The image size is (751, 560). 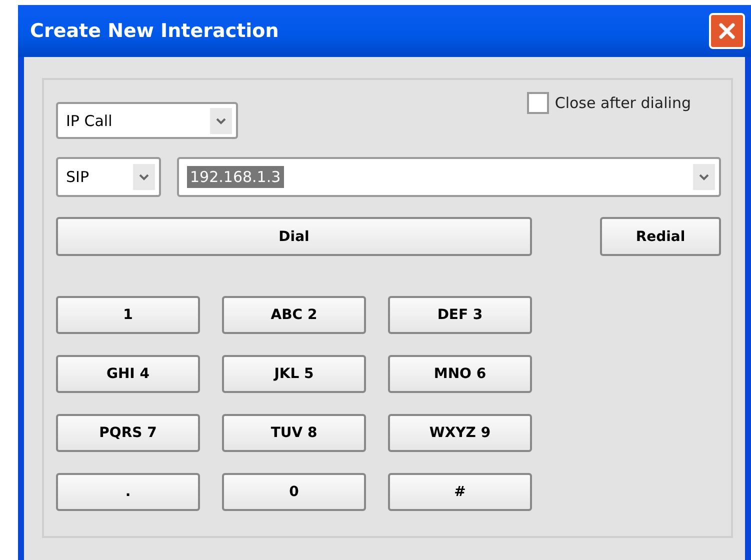 What do you see at coordinates (294, 492) in the screenshot?
I see `keypad-button: 0` at bounding box center [294, 492].